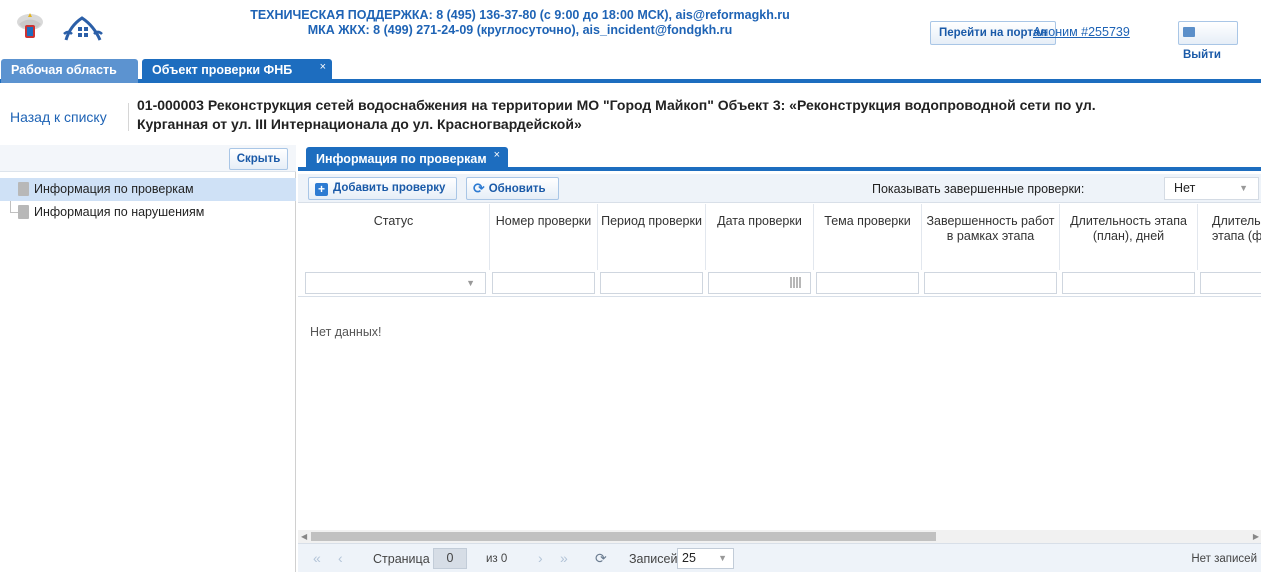 Image resolution: width=1261 pixels, height=572 pixels. I want to click on period-filter-input, so click(651, 283).